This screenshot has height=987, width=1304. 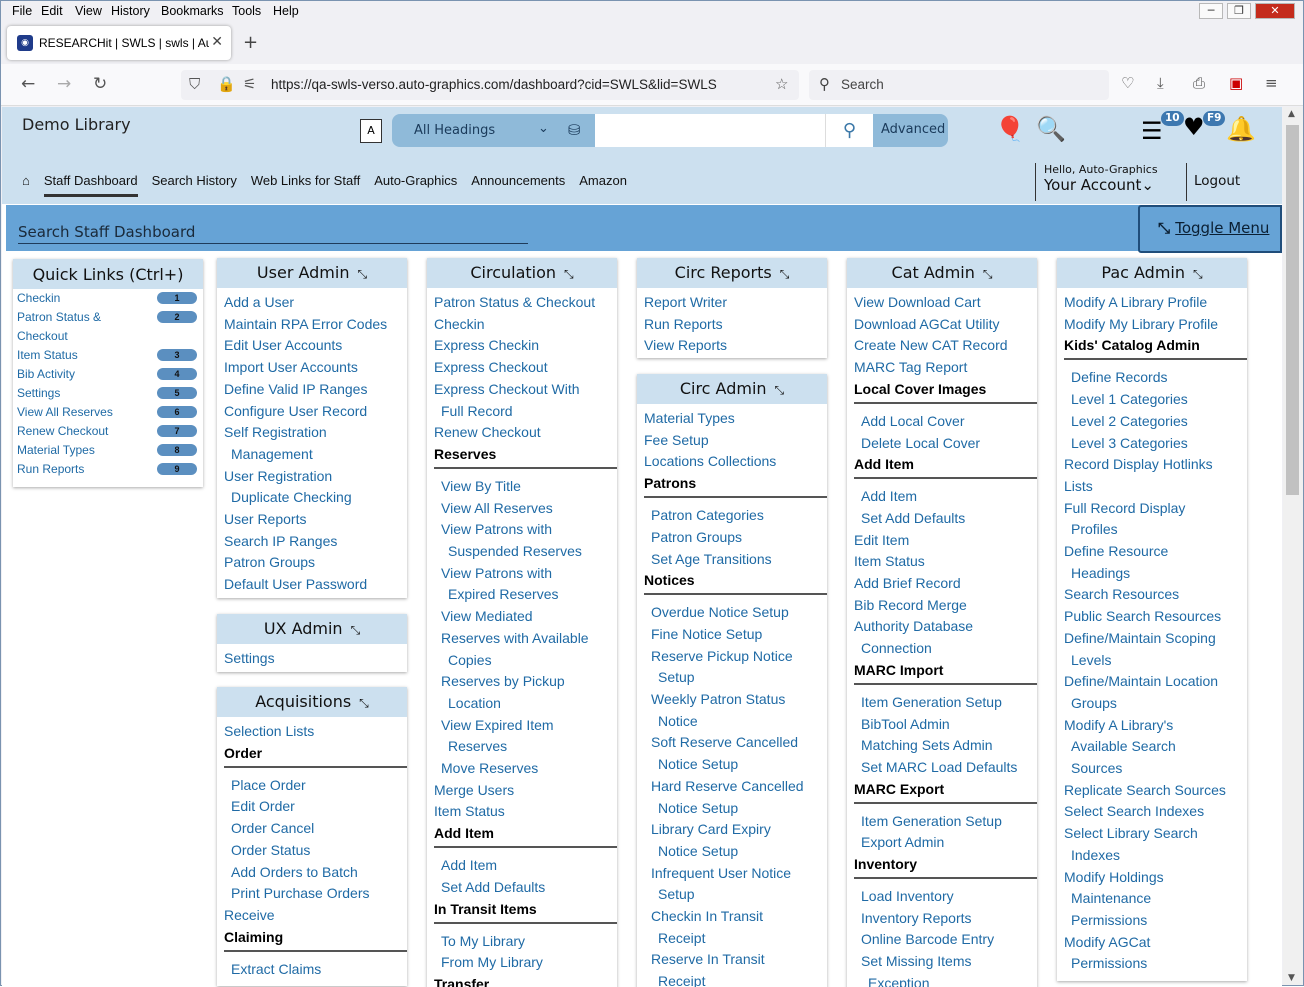 What do you see at coordinates (65, 412) in the screenshot?
I see `quick-link-label: View All Reserves` at bounding box center [65, 412].